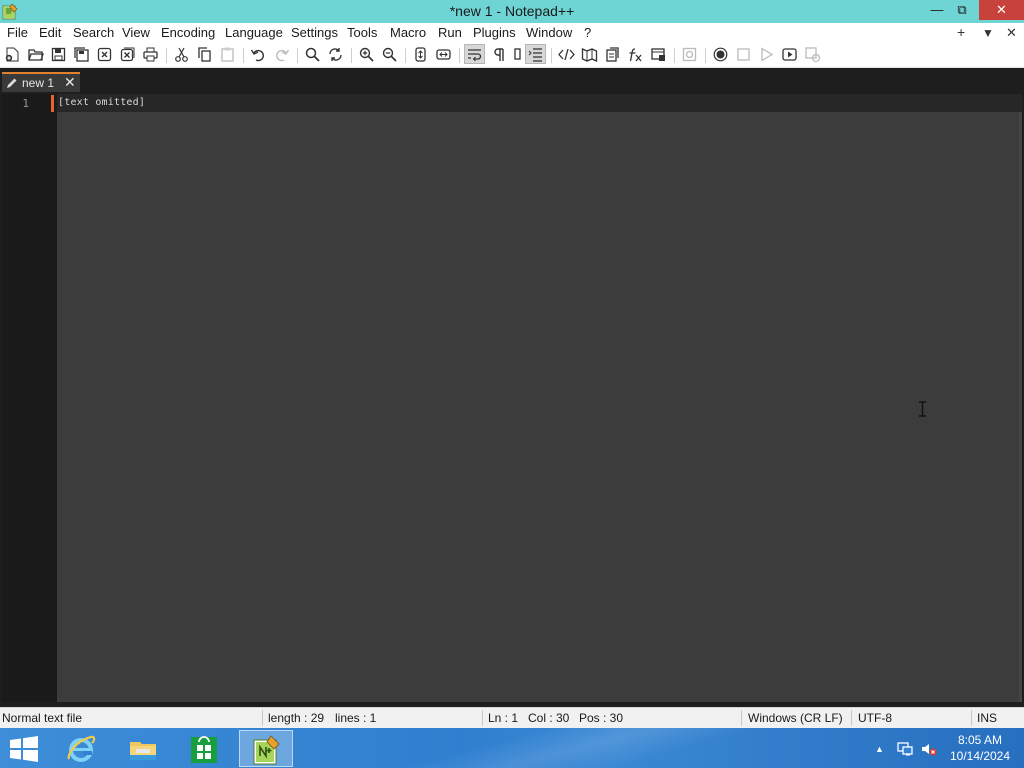 The height and width of the screenshot is (768, 1024). Describe the element at coordinates (356, 718) in the screenshot. I see `lines-status: lines : 1` at that location.